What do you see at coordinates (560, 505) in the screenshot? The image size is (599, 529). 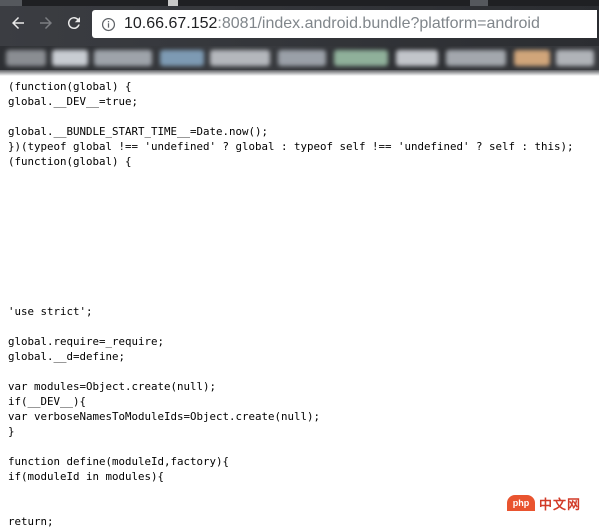 I see `watermark-text: 中文网` at bounding box center [560, 505].